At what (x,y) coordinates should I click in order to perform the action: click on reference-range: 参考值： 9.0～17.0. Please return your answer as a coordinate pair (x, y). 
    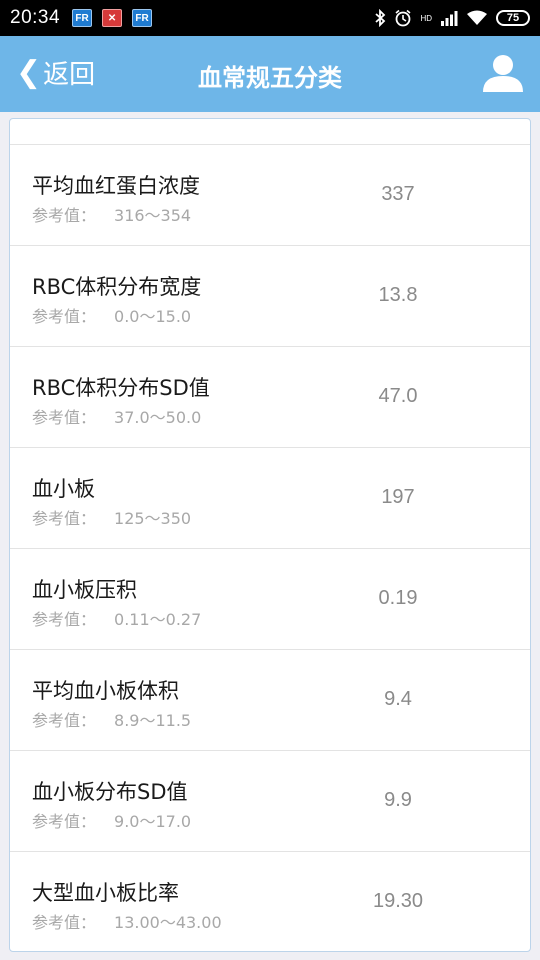
    Looking at the image, I should click on (111, 820).